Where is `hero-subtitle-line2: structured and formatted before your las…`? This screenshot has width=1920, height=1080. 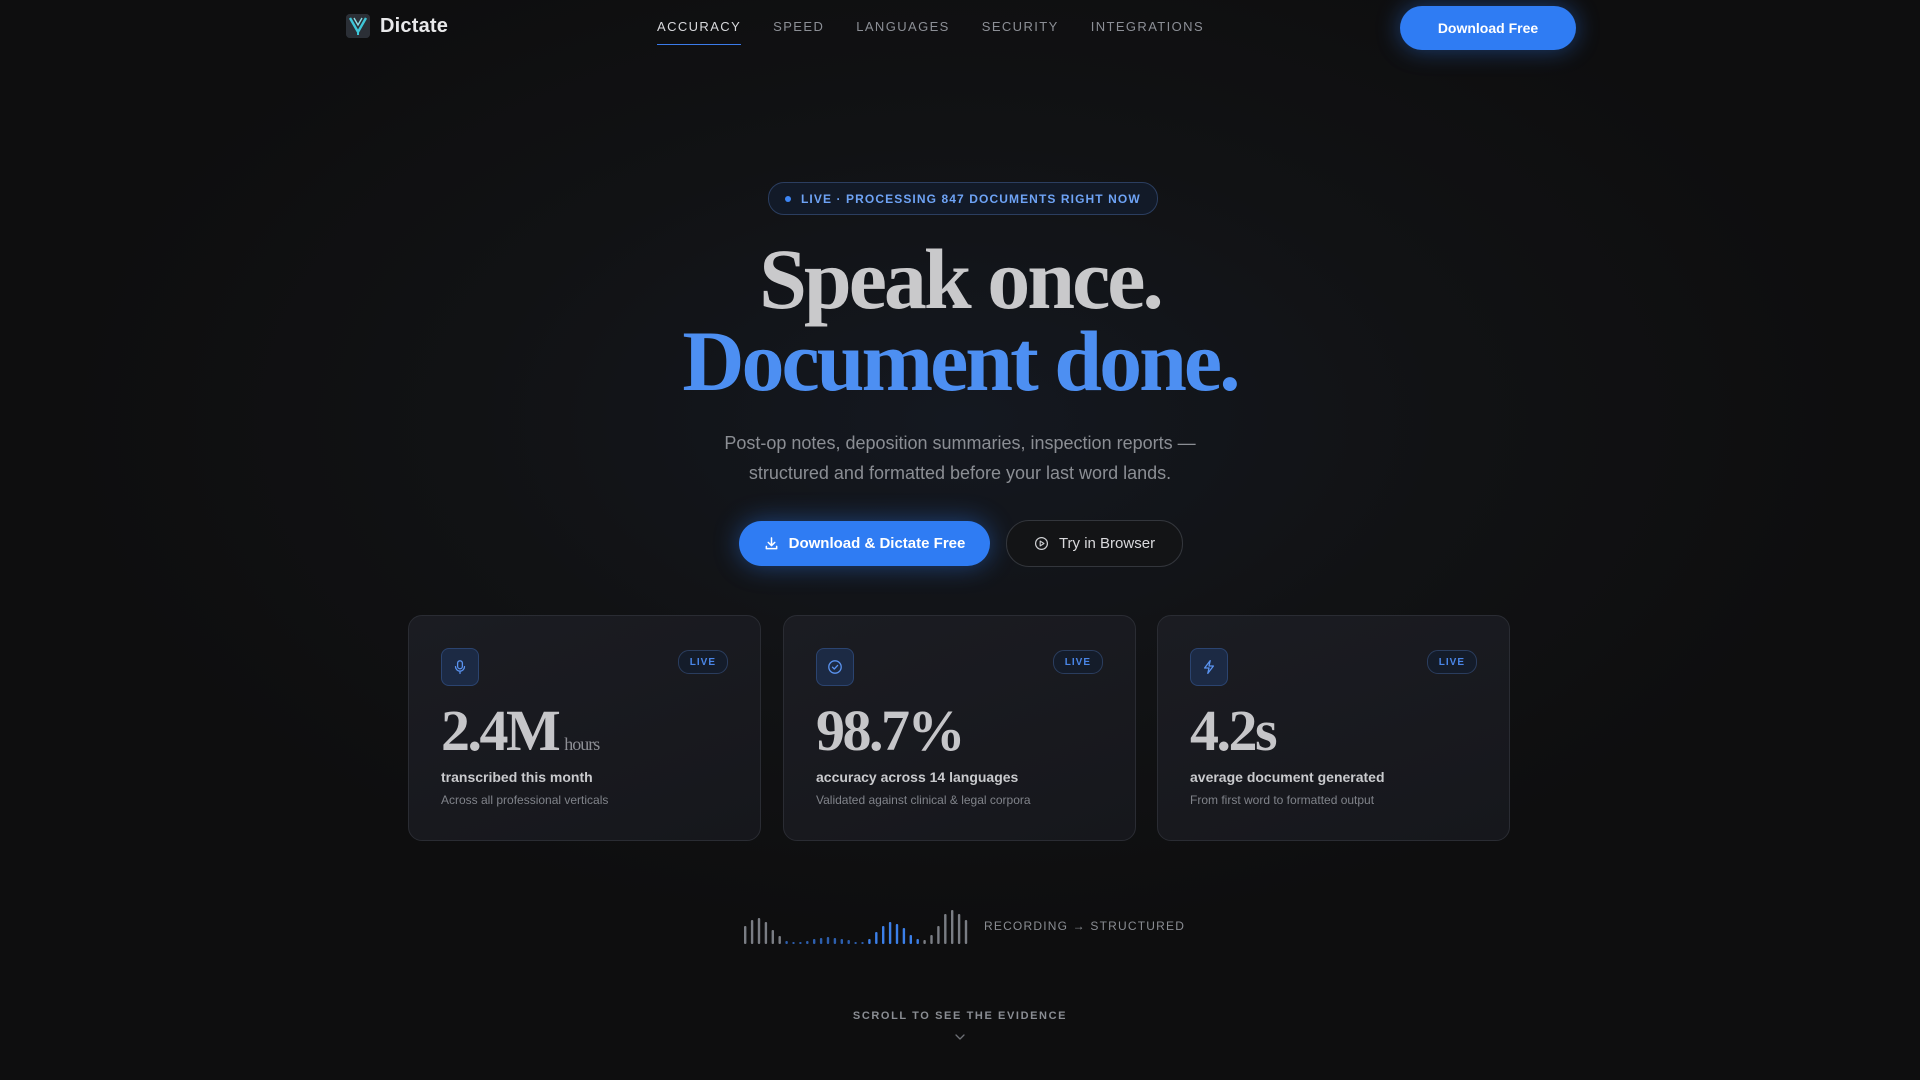 hero-subtitle-line2: structured and formatted before your las… is located at coordinates (960, 473).